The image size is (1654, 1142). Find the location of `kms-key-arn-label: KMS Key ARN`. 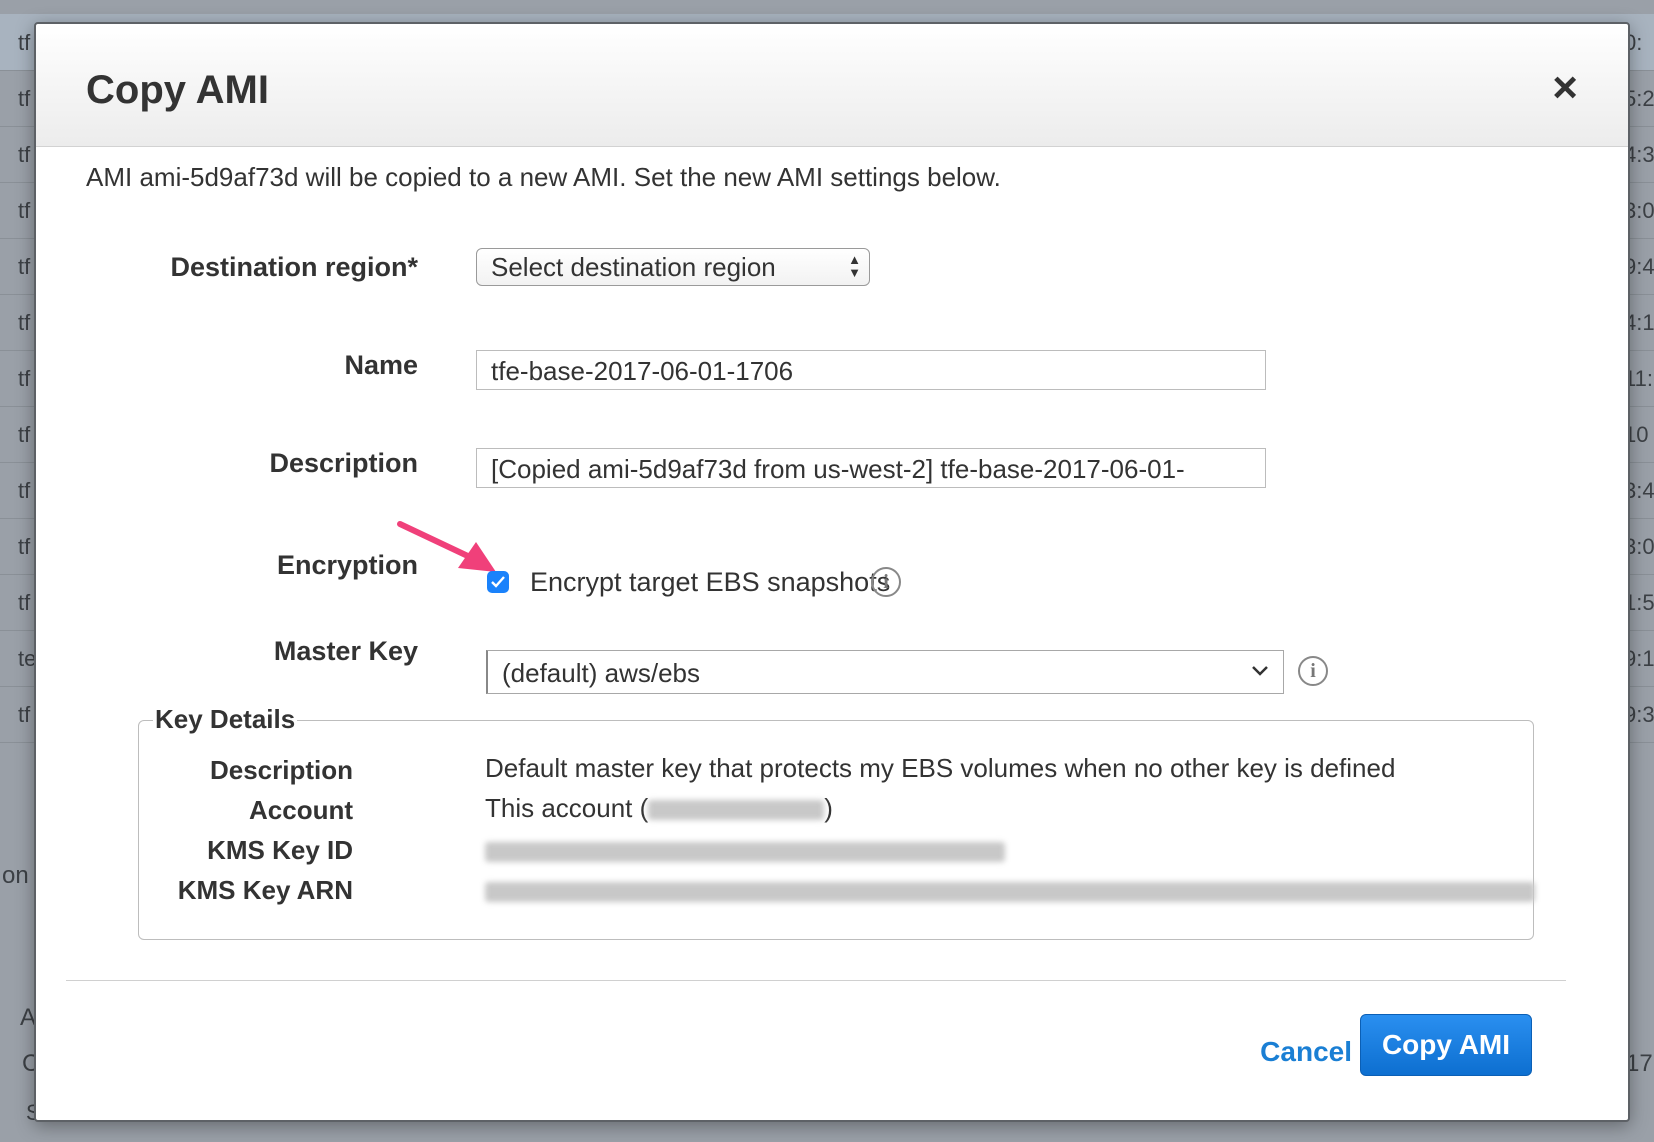

kms-key-arn-label: KMS Key ARN is located at coordinates (265, 890).